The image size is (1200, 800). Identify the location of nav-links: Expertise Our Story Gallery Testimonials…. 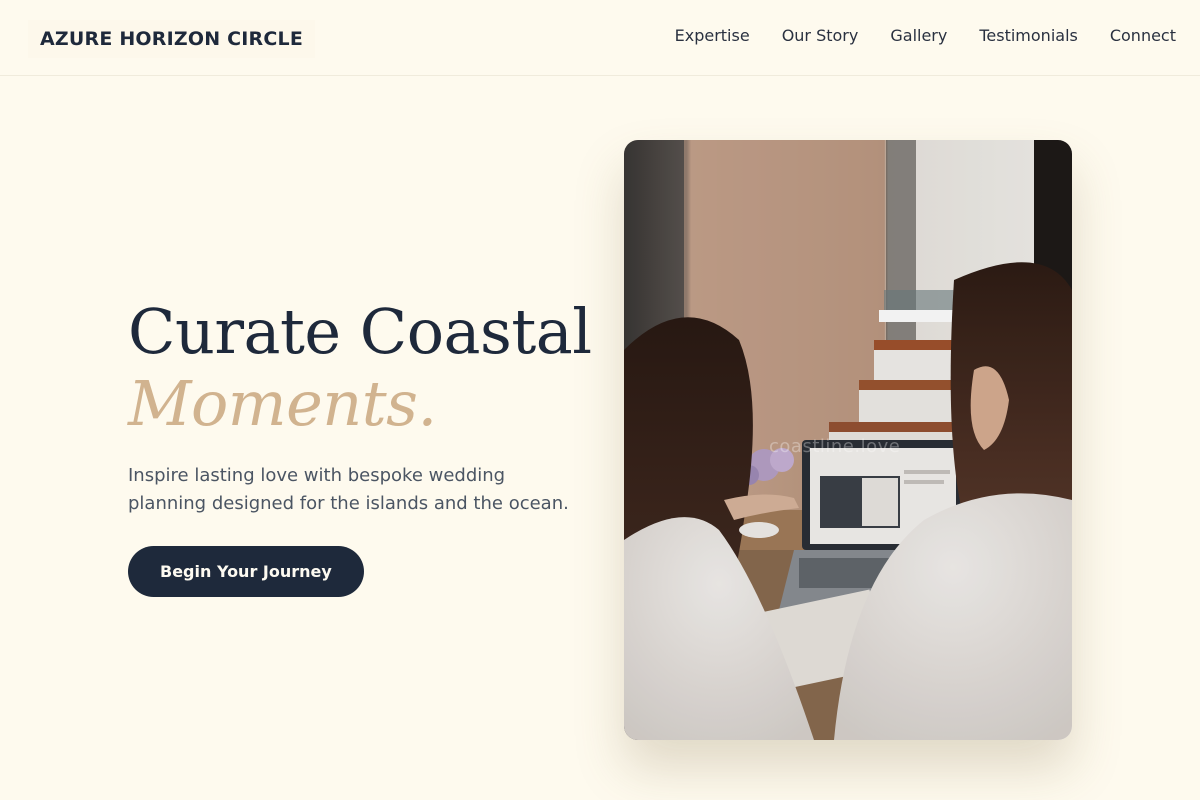
(925, 35).